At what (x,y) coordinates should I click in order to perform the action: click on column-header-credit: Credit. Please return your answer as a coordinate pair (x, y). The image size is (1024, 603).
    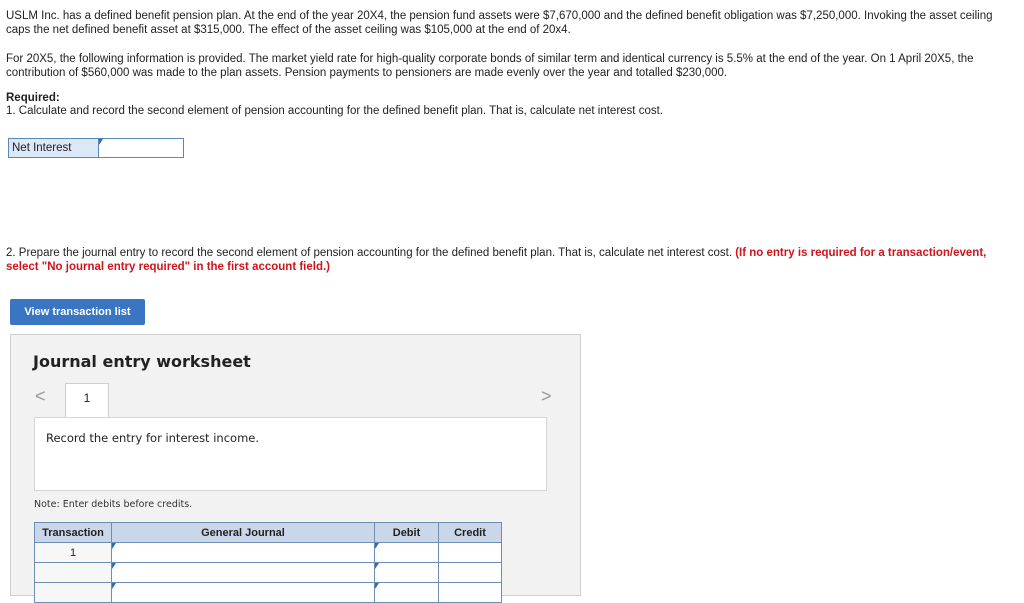
    Looking at the image, I should click on (470, 532).